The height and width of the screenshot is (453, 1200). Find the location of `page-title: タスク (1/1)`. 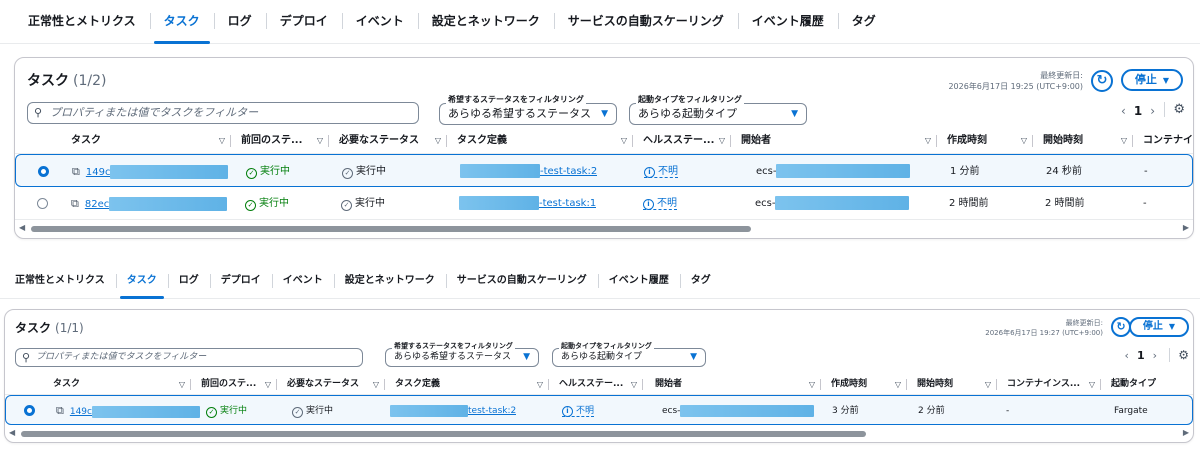

page-title: タスク (1/1) is located at coordinates (49, 328).